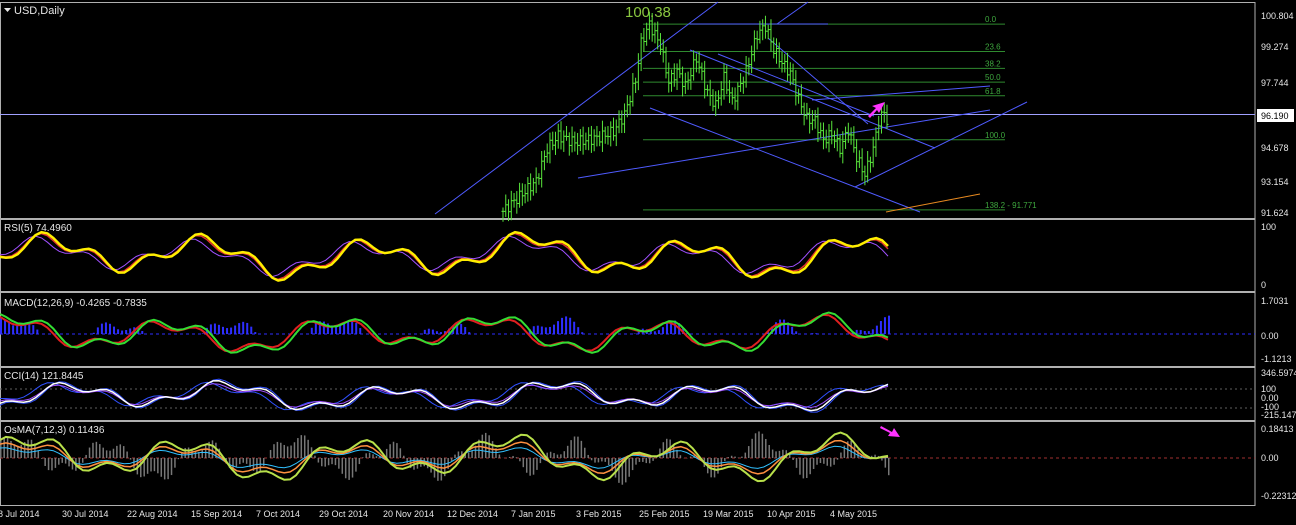 The width and height of the screenshot is (1296, 525). What do you see at coordinates (1275, 83) in the screenshot?
I see `price-tick: 97.744` at bounding box center [1275, 83].